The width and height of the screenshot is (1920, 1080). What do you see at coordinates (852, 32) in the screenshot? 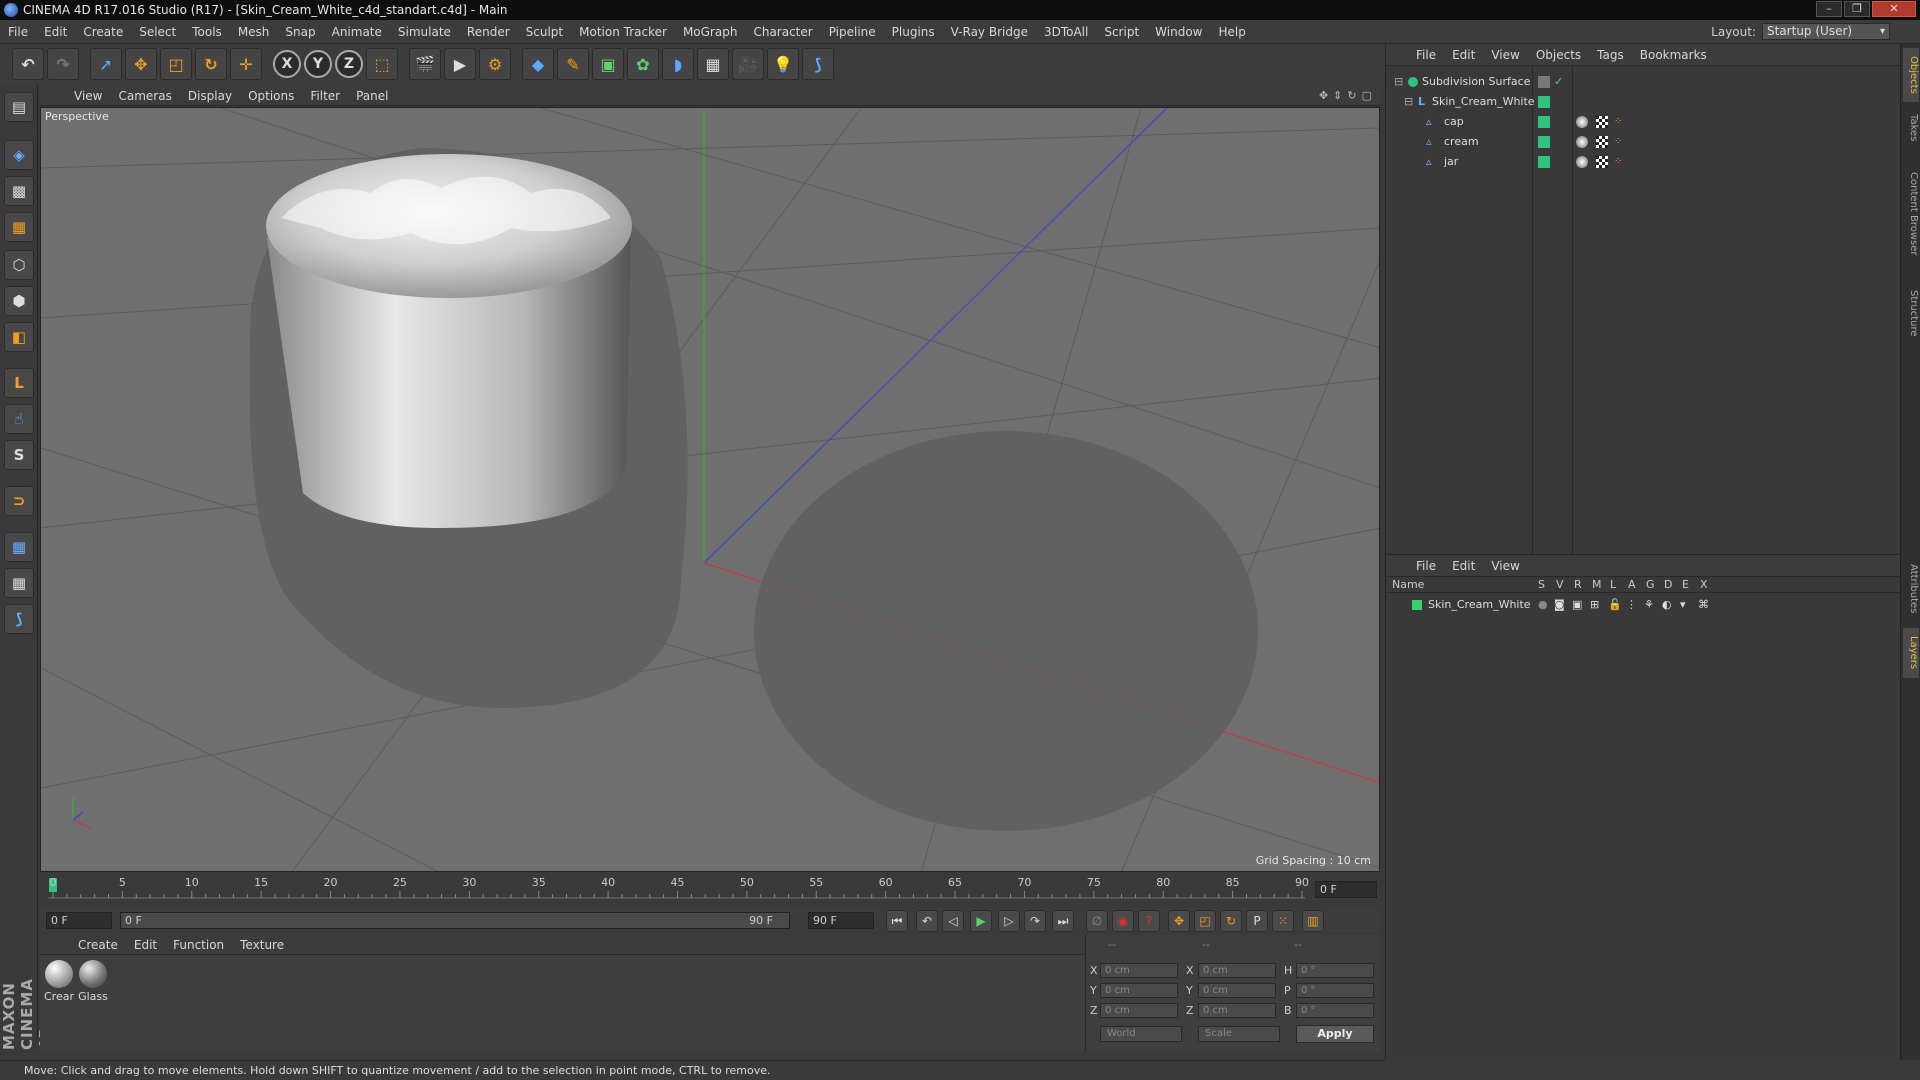
I see `menu-pipeline: Pipeline` at bounding box center [852, 32].